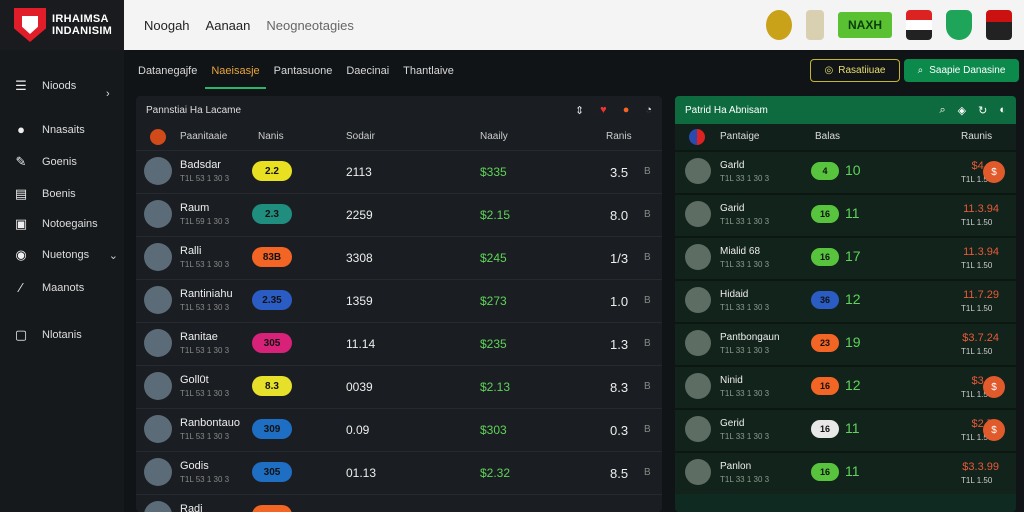 This screenshot has width=1024, height=512. Describe the element at coordinates (272, 214) in the screenshot. I see `rating-pill: 2.3` at that location.